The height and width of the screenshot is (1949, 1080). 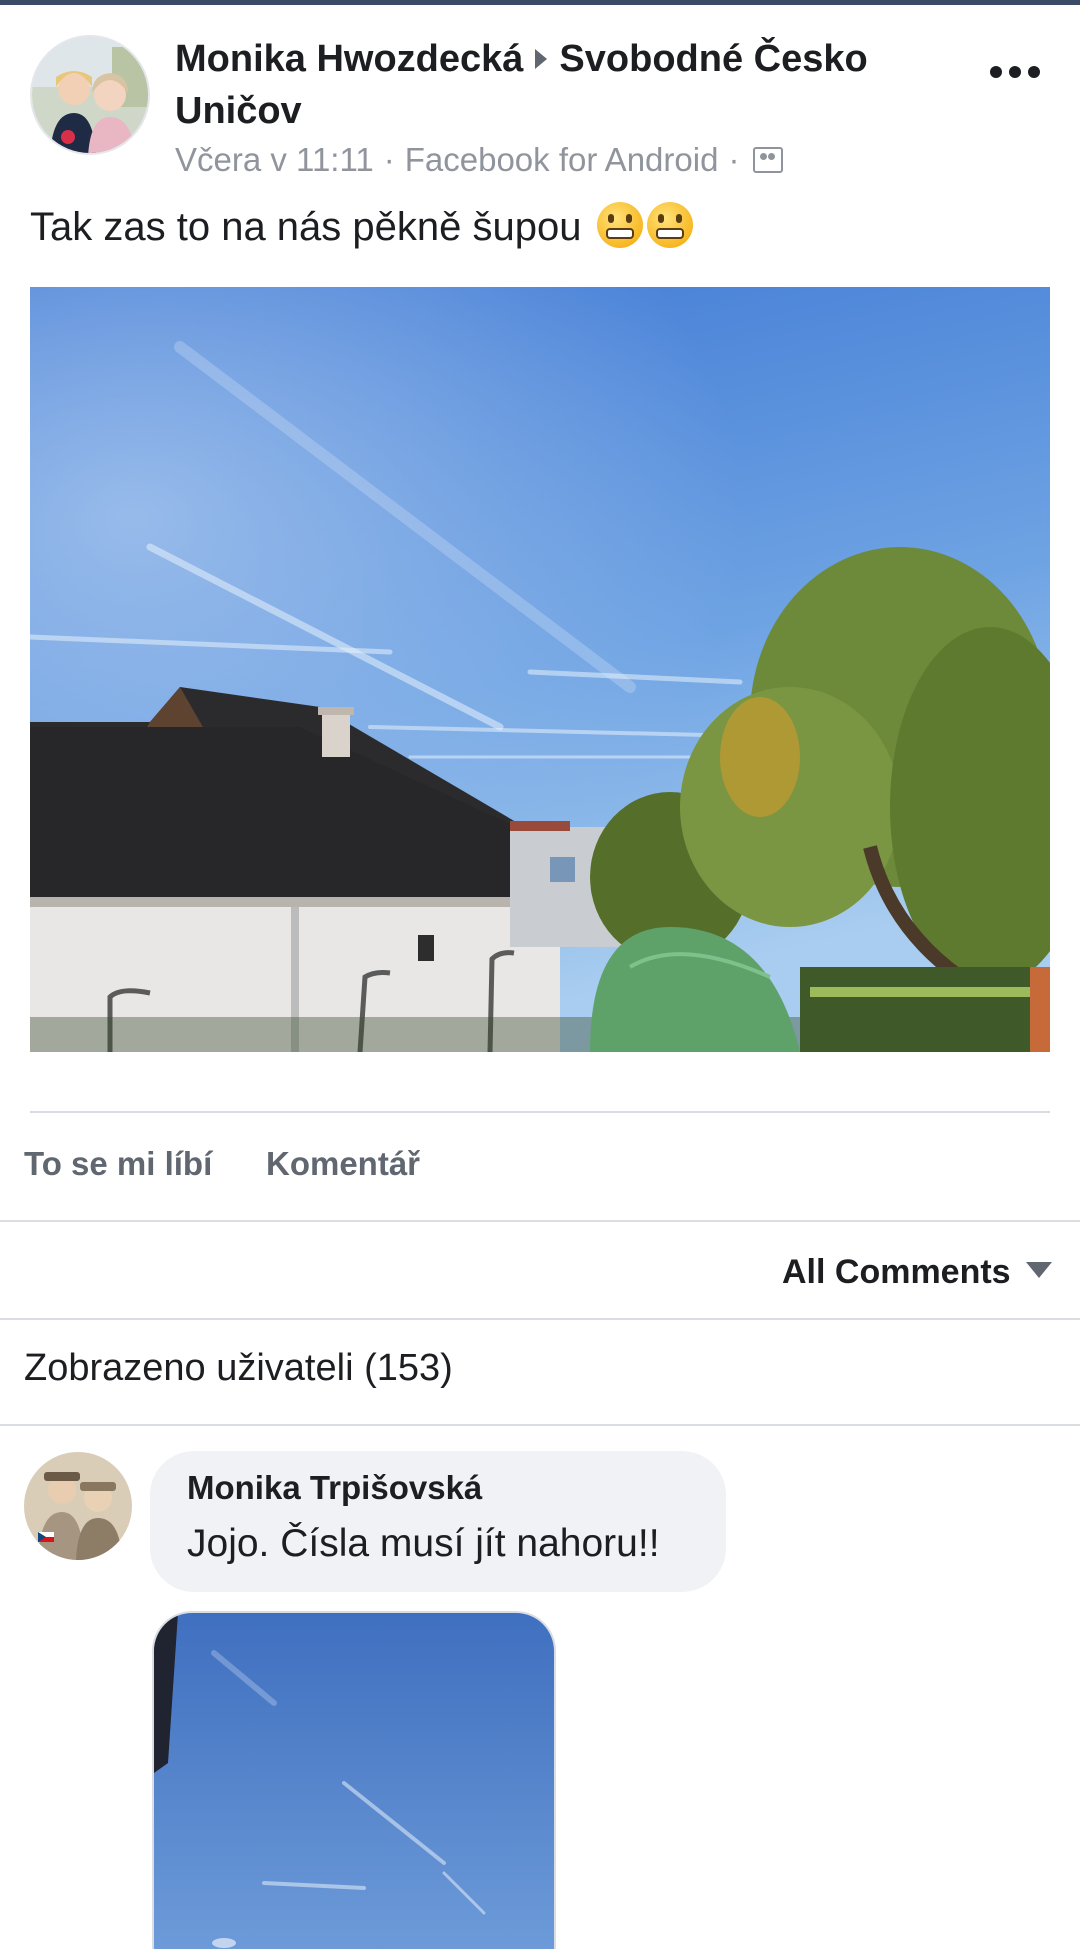 I want to click on author-name: Monika Hwozdecká, so click(x=349, y=59).